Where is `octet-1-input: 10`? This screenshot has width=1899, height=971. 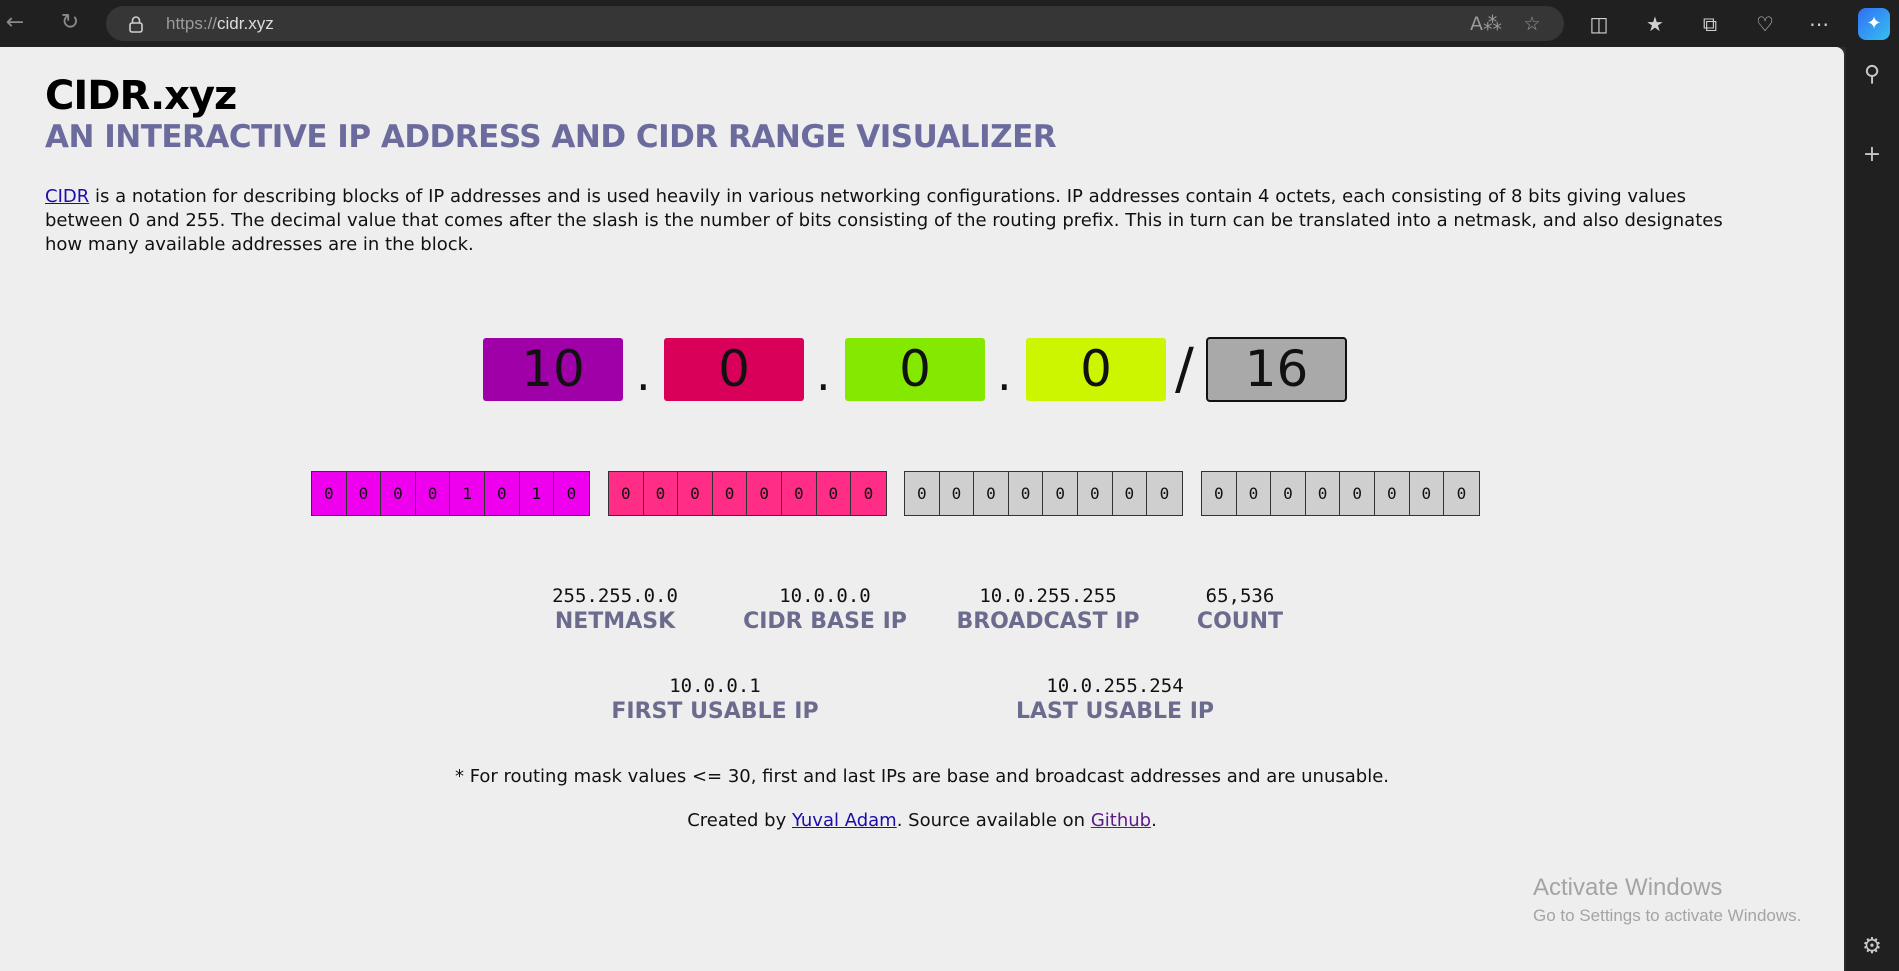
octet-1-input: 10 is located at coordinates (553, 369).